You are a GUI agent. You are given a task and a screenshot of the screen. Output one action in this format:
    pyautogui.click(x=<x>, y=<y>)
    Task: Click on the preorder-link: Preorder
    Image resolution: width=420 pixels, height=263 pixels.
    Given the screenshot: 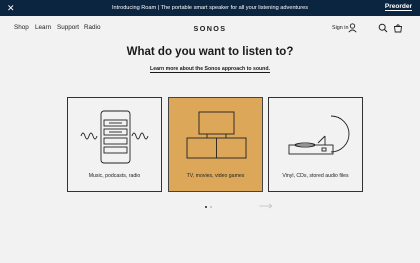 What is the action you would take?
    pyautogui.click(x=398, y=7)
    